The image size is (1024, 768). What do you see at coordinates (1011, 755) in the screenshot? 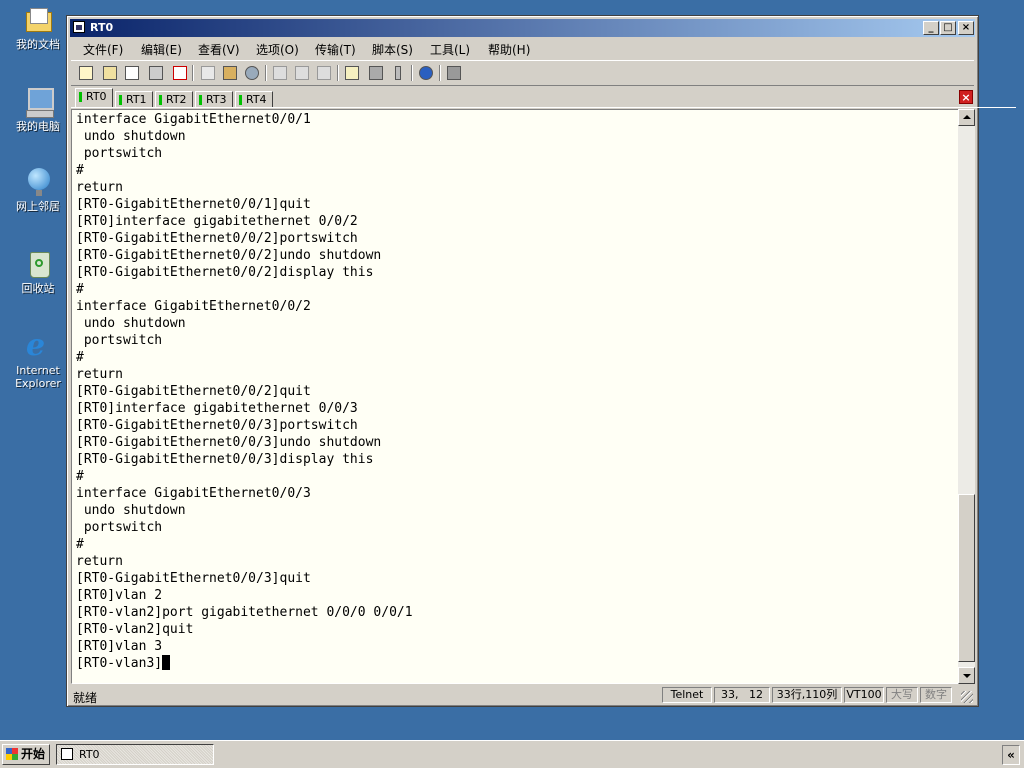
I see `tray-expand-icon: «` at bounding box center [1011, 755].